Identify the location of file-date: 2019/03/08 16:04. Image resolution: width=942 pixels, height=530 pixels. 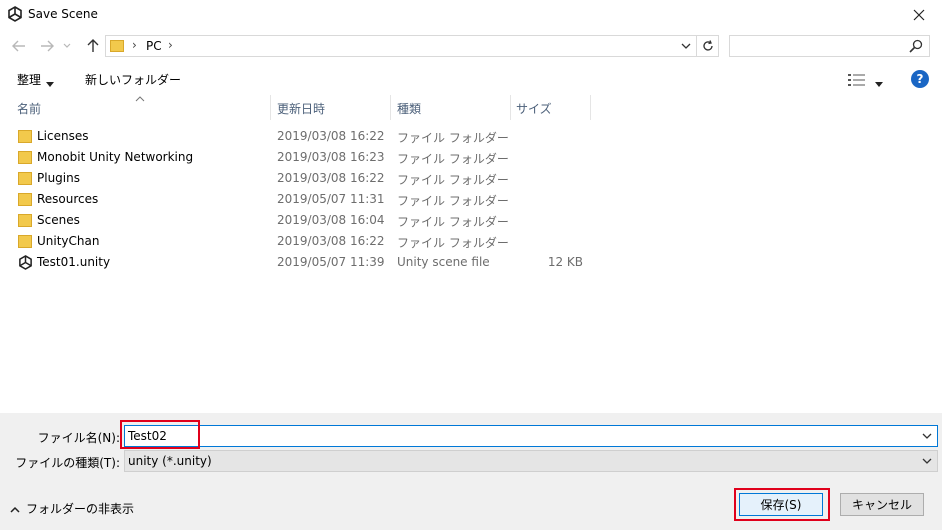
(331, 220).